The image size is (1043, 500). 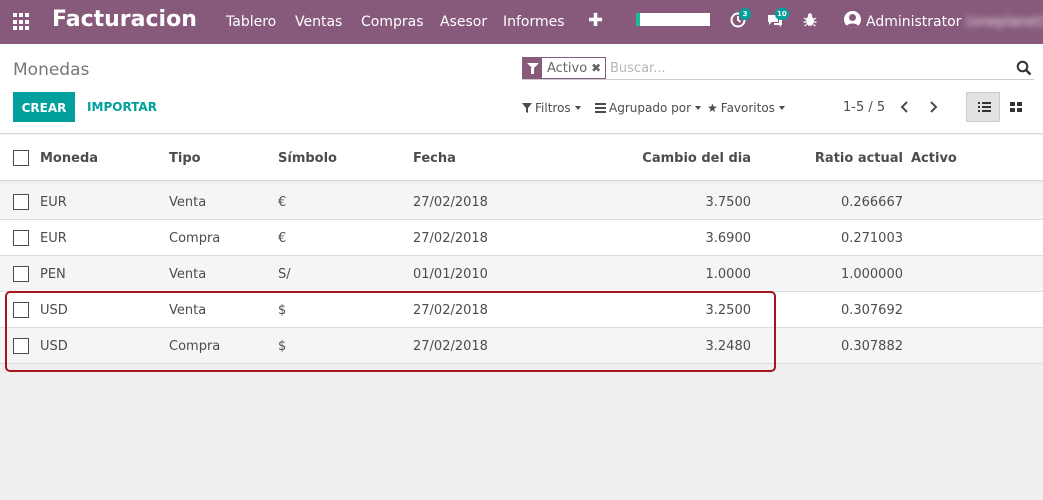 I want to click on user-avatar-icon, so click(x=852, y=21).